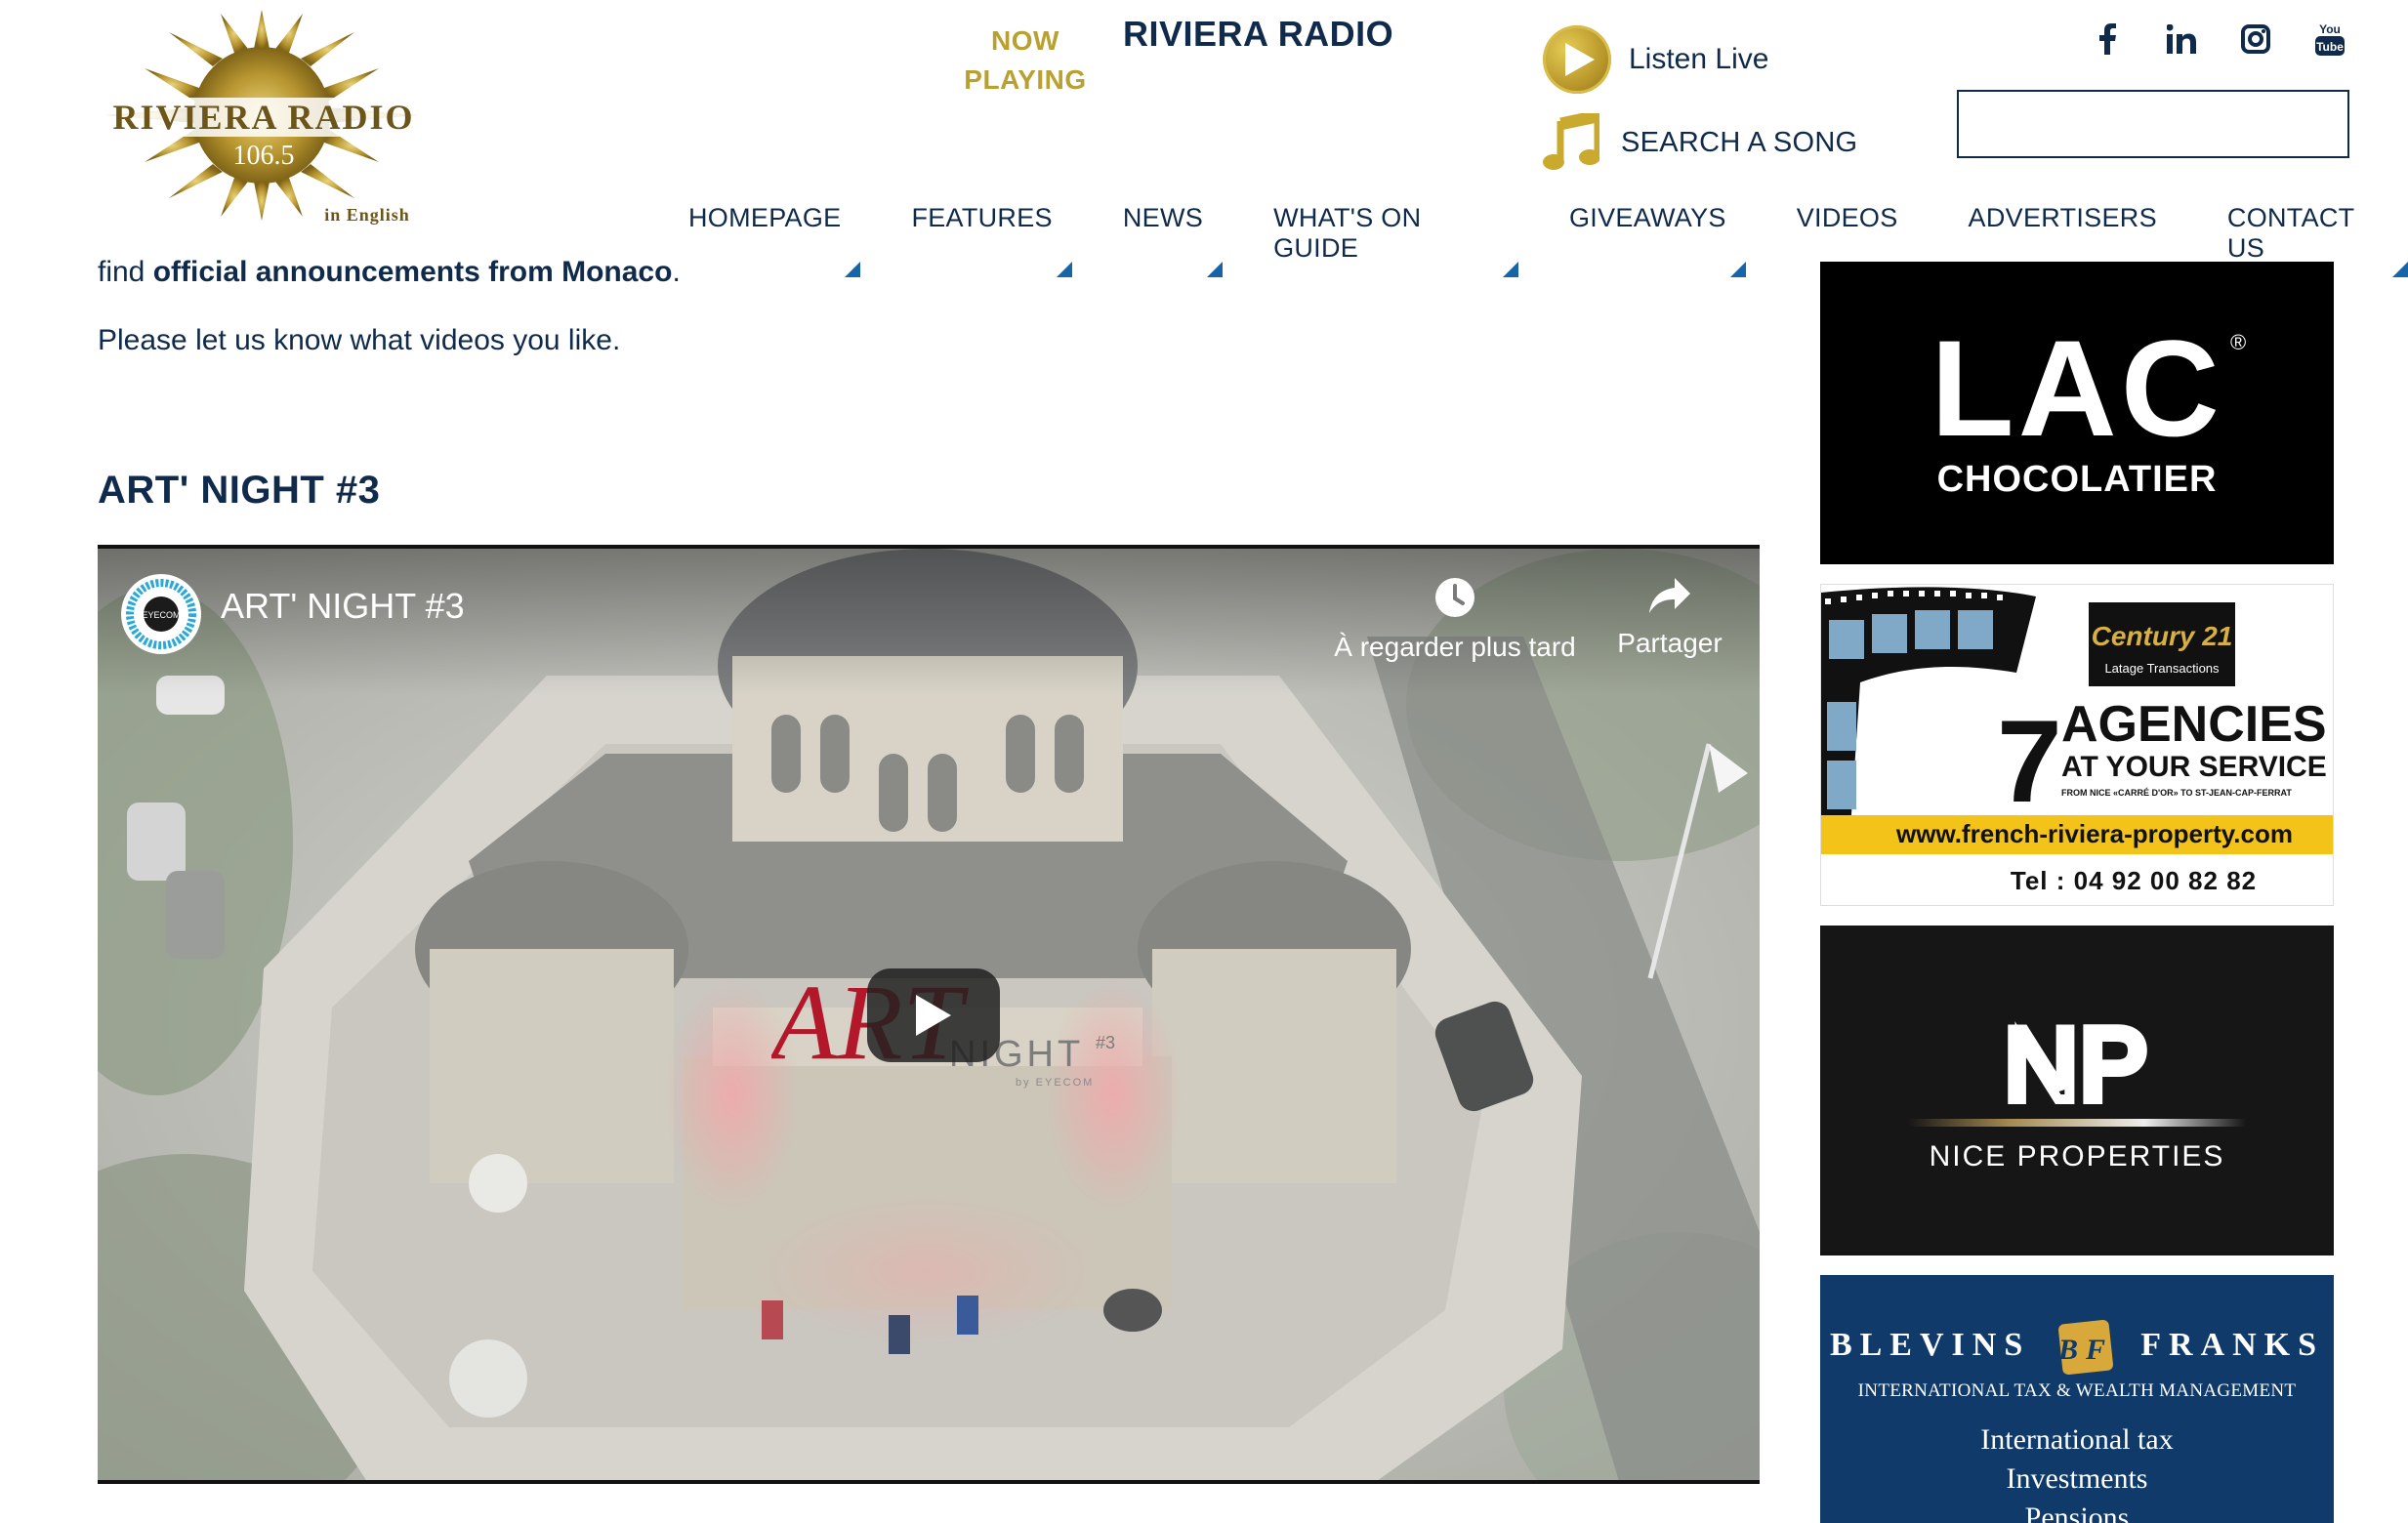 Image resolution: width=2408 pixels, height=1523 pixels. What do you see at coordinates (1455, 647) in the screenshot?
I see `watch-later-label: À regarder plus tard` at bounding box center [1455, 647].